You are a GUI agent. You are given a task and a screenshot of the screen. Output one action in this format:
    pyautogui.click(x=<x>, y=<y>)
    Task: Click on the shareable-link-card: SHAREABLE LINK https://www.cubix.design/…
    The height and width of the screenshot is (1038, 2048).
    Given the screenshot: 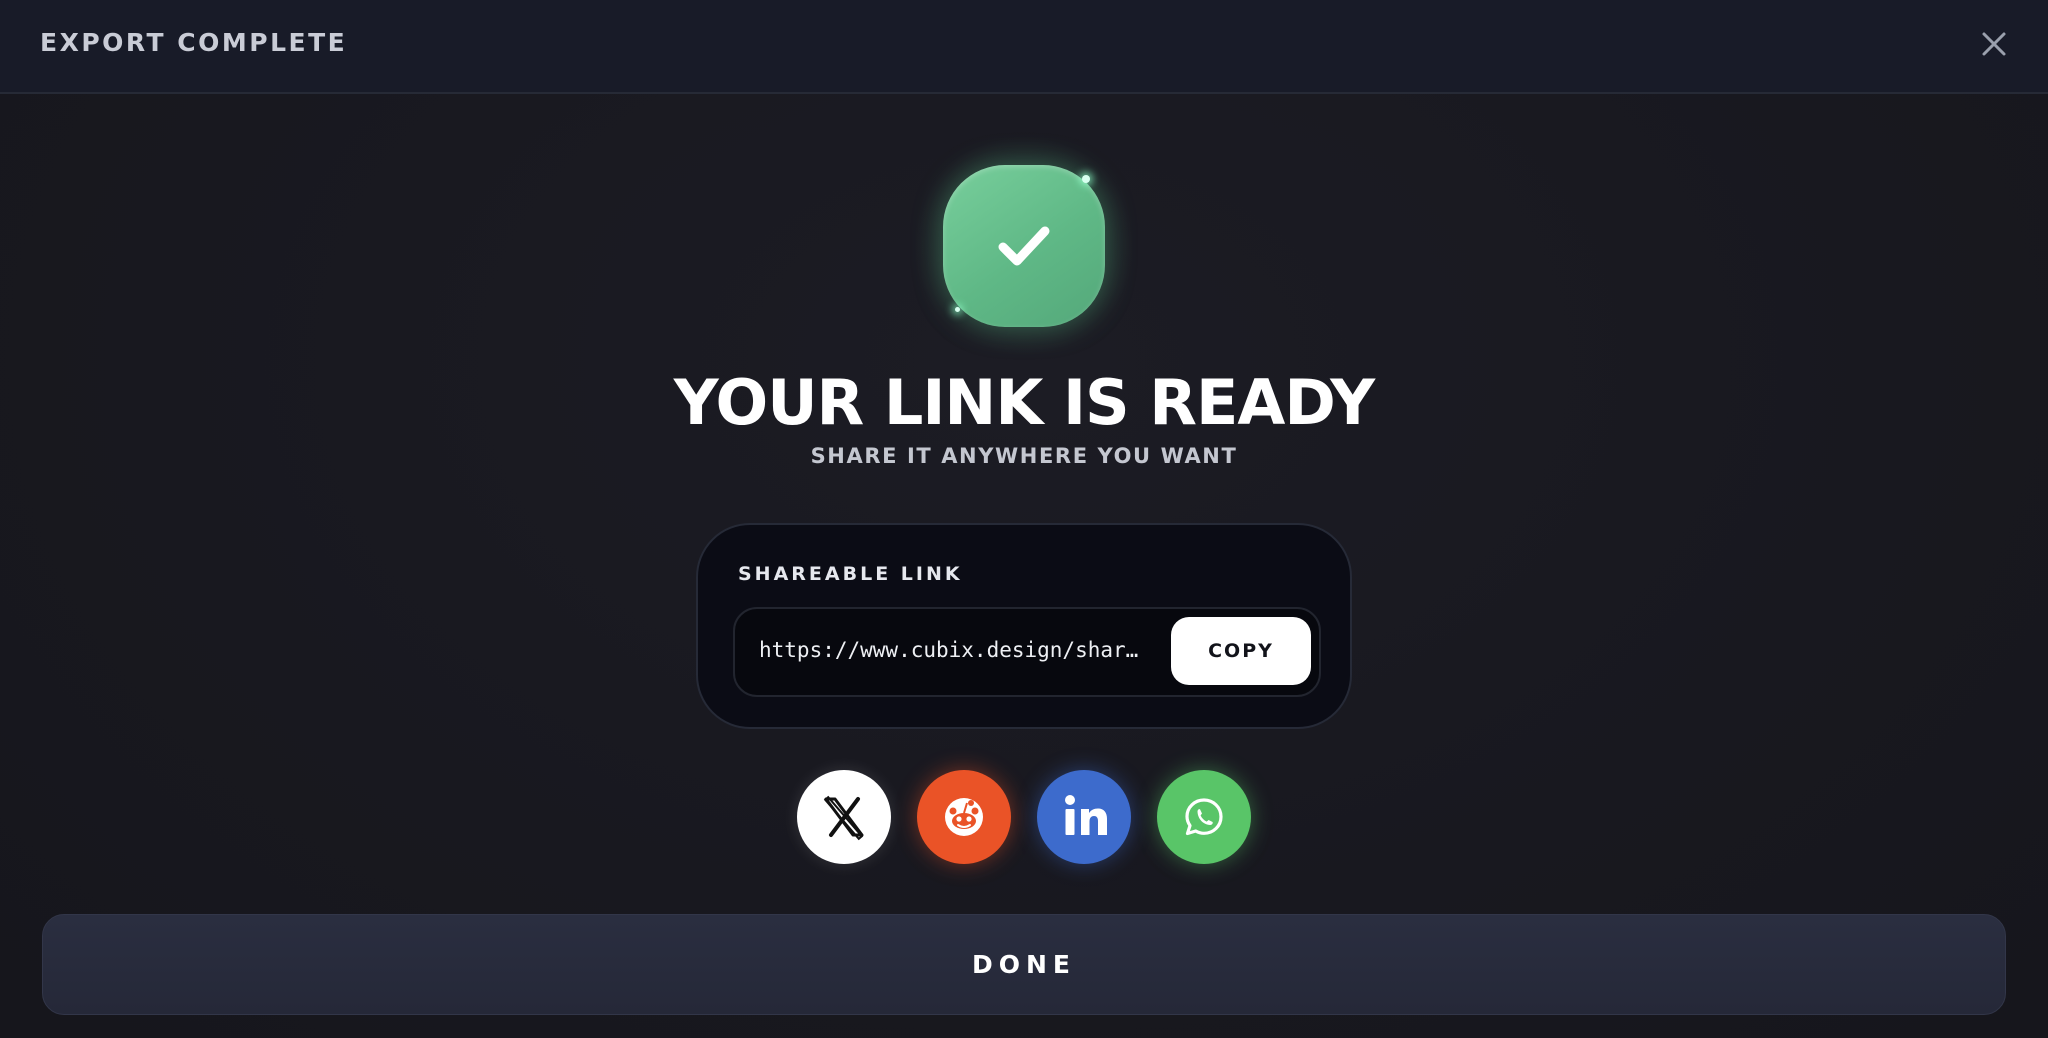 What is the action you would take?
    pyautogui.click(x=1024, y=626)
    